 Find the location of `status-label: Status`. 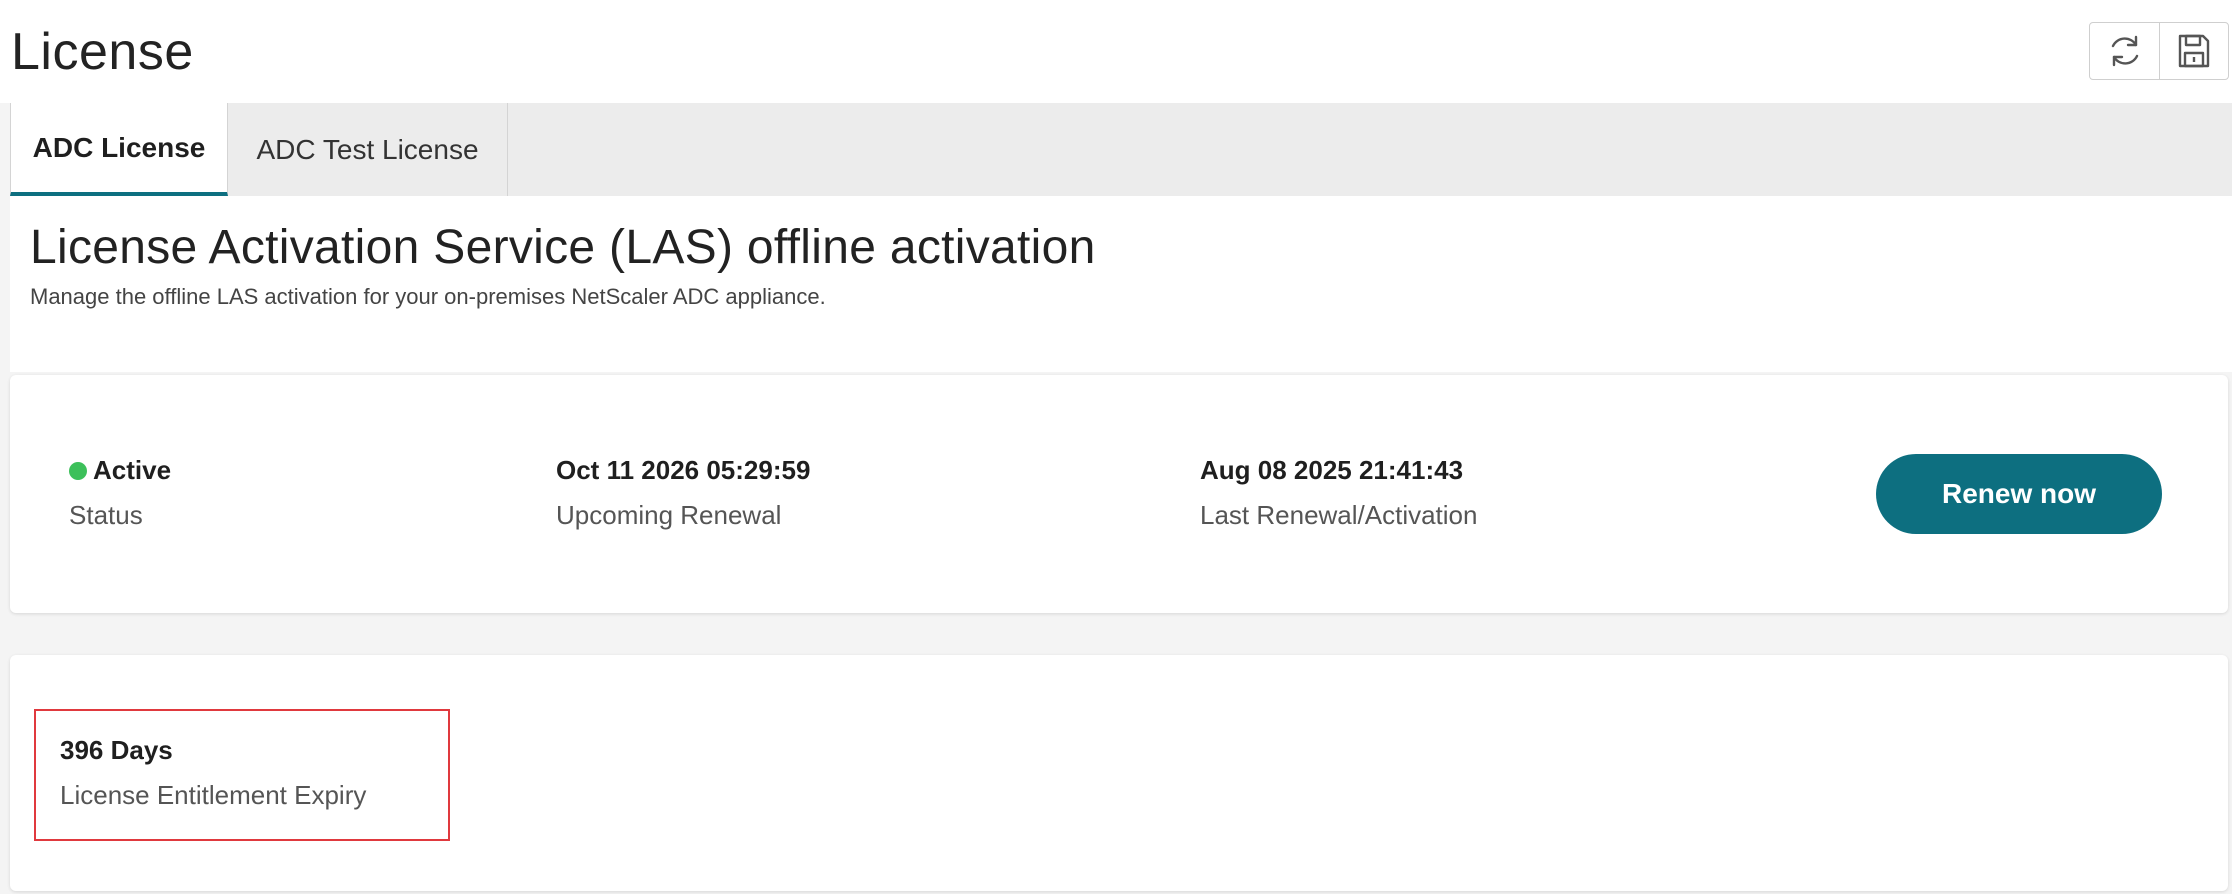

status-label: Status is located at coordinates (106, 515).